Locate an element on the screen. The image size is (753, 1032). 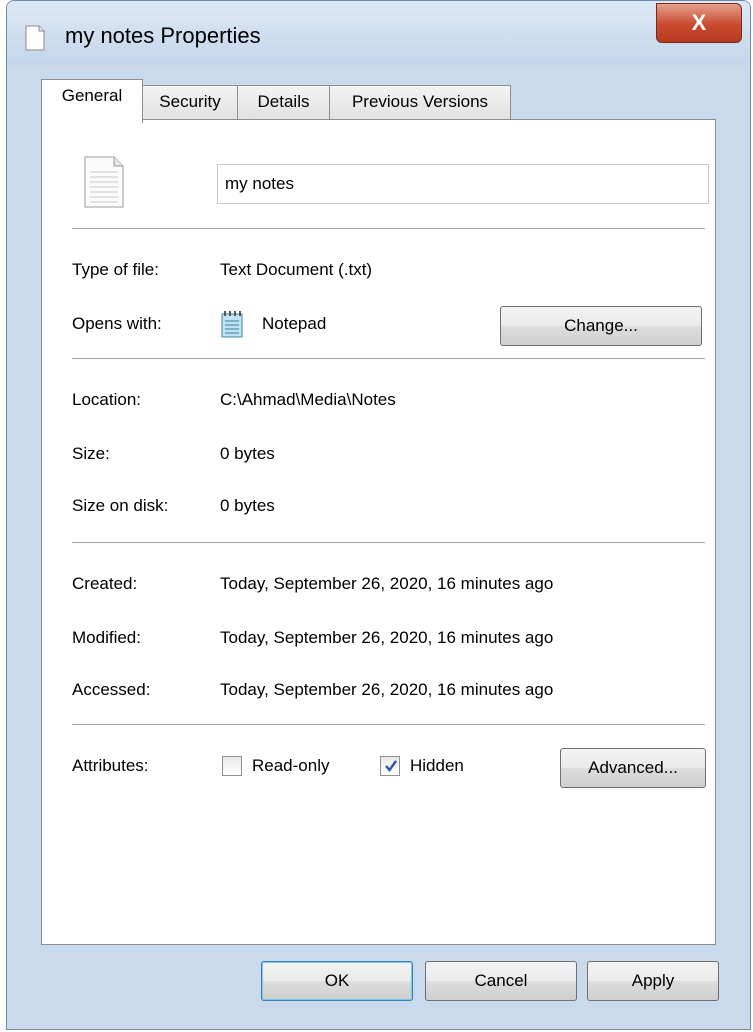
location-value: C:\Ahmad\Media\Notes is located at coordinates (308, 399).